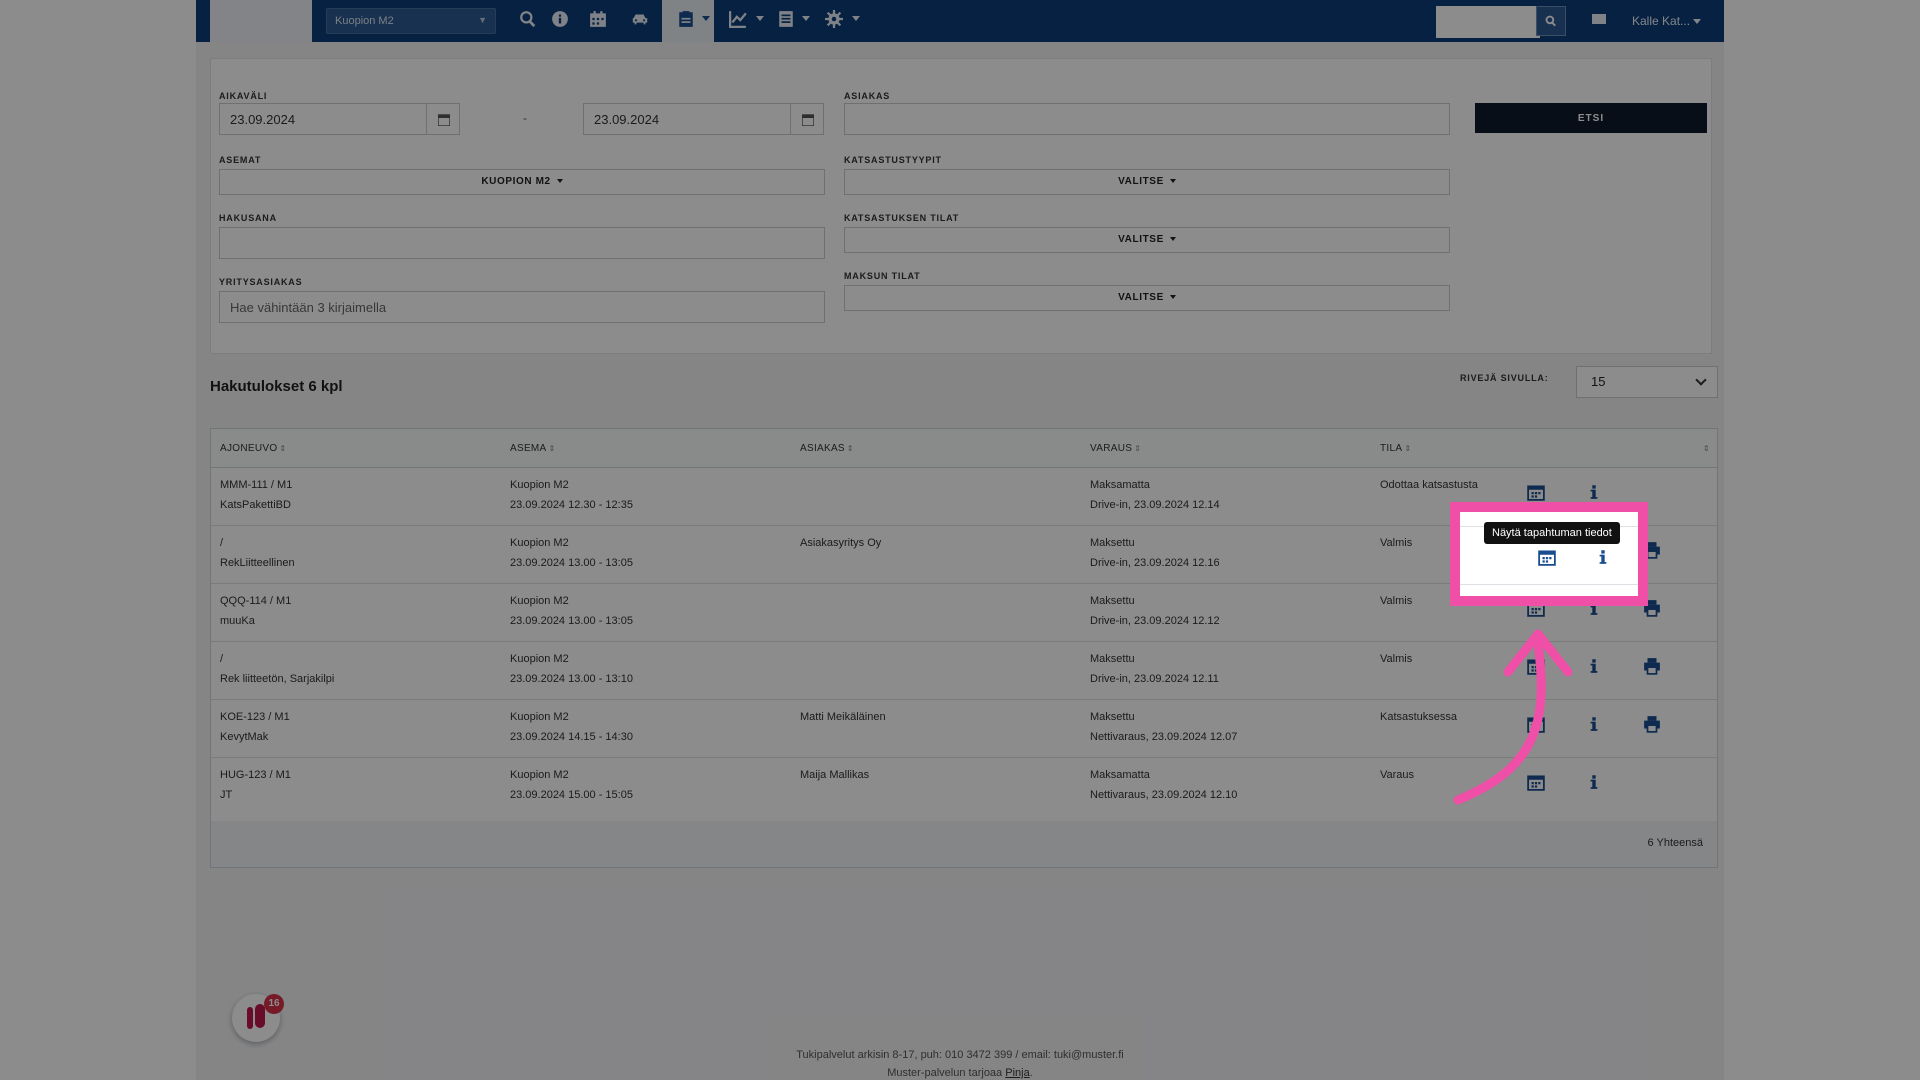 The image size is (1920, 1080). I want to click on chart-menu-caret, so click(760, 18).